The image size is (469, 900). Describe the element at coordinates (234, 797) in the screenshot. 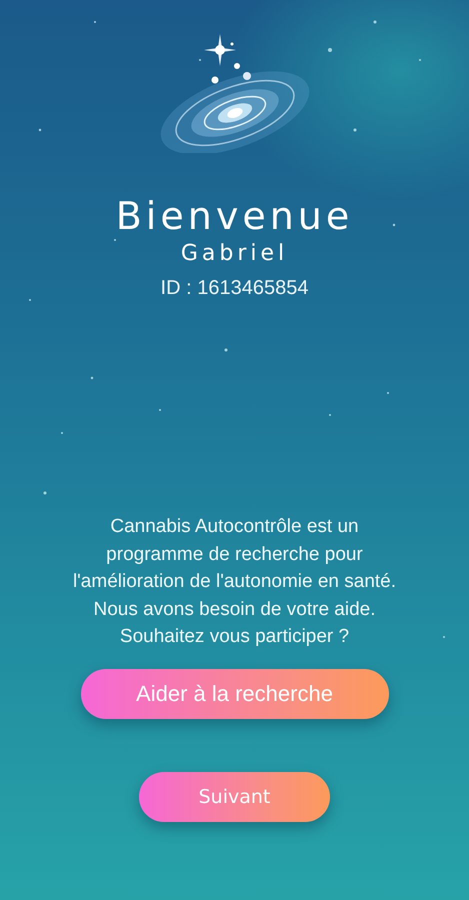

I see `next-button: Suivant` at that location.